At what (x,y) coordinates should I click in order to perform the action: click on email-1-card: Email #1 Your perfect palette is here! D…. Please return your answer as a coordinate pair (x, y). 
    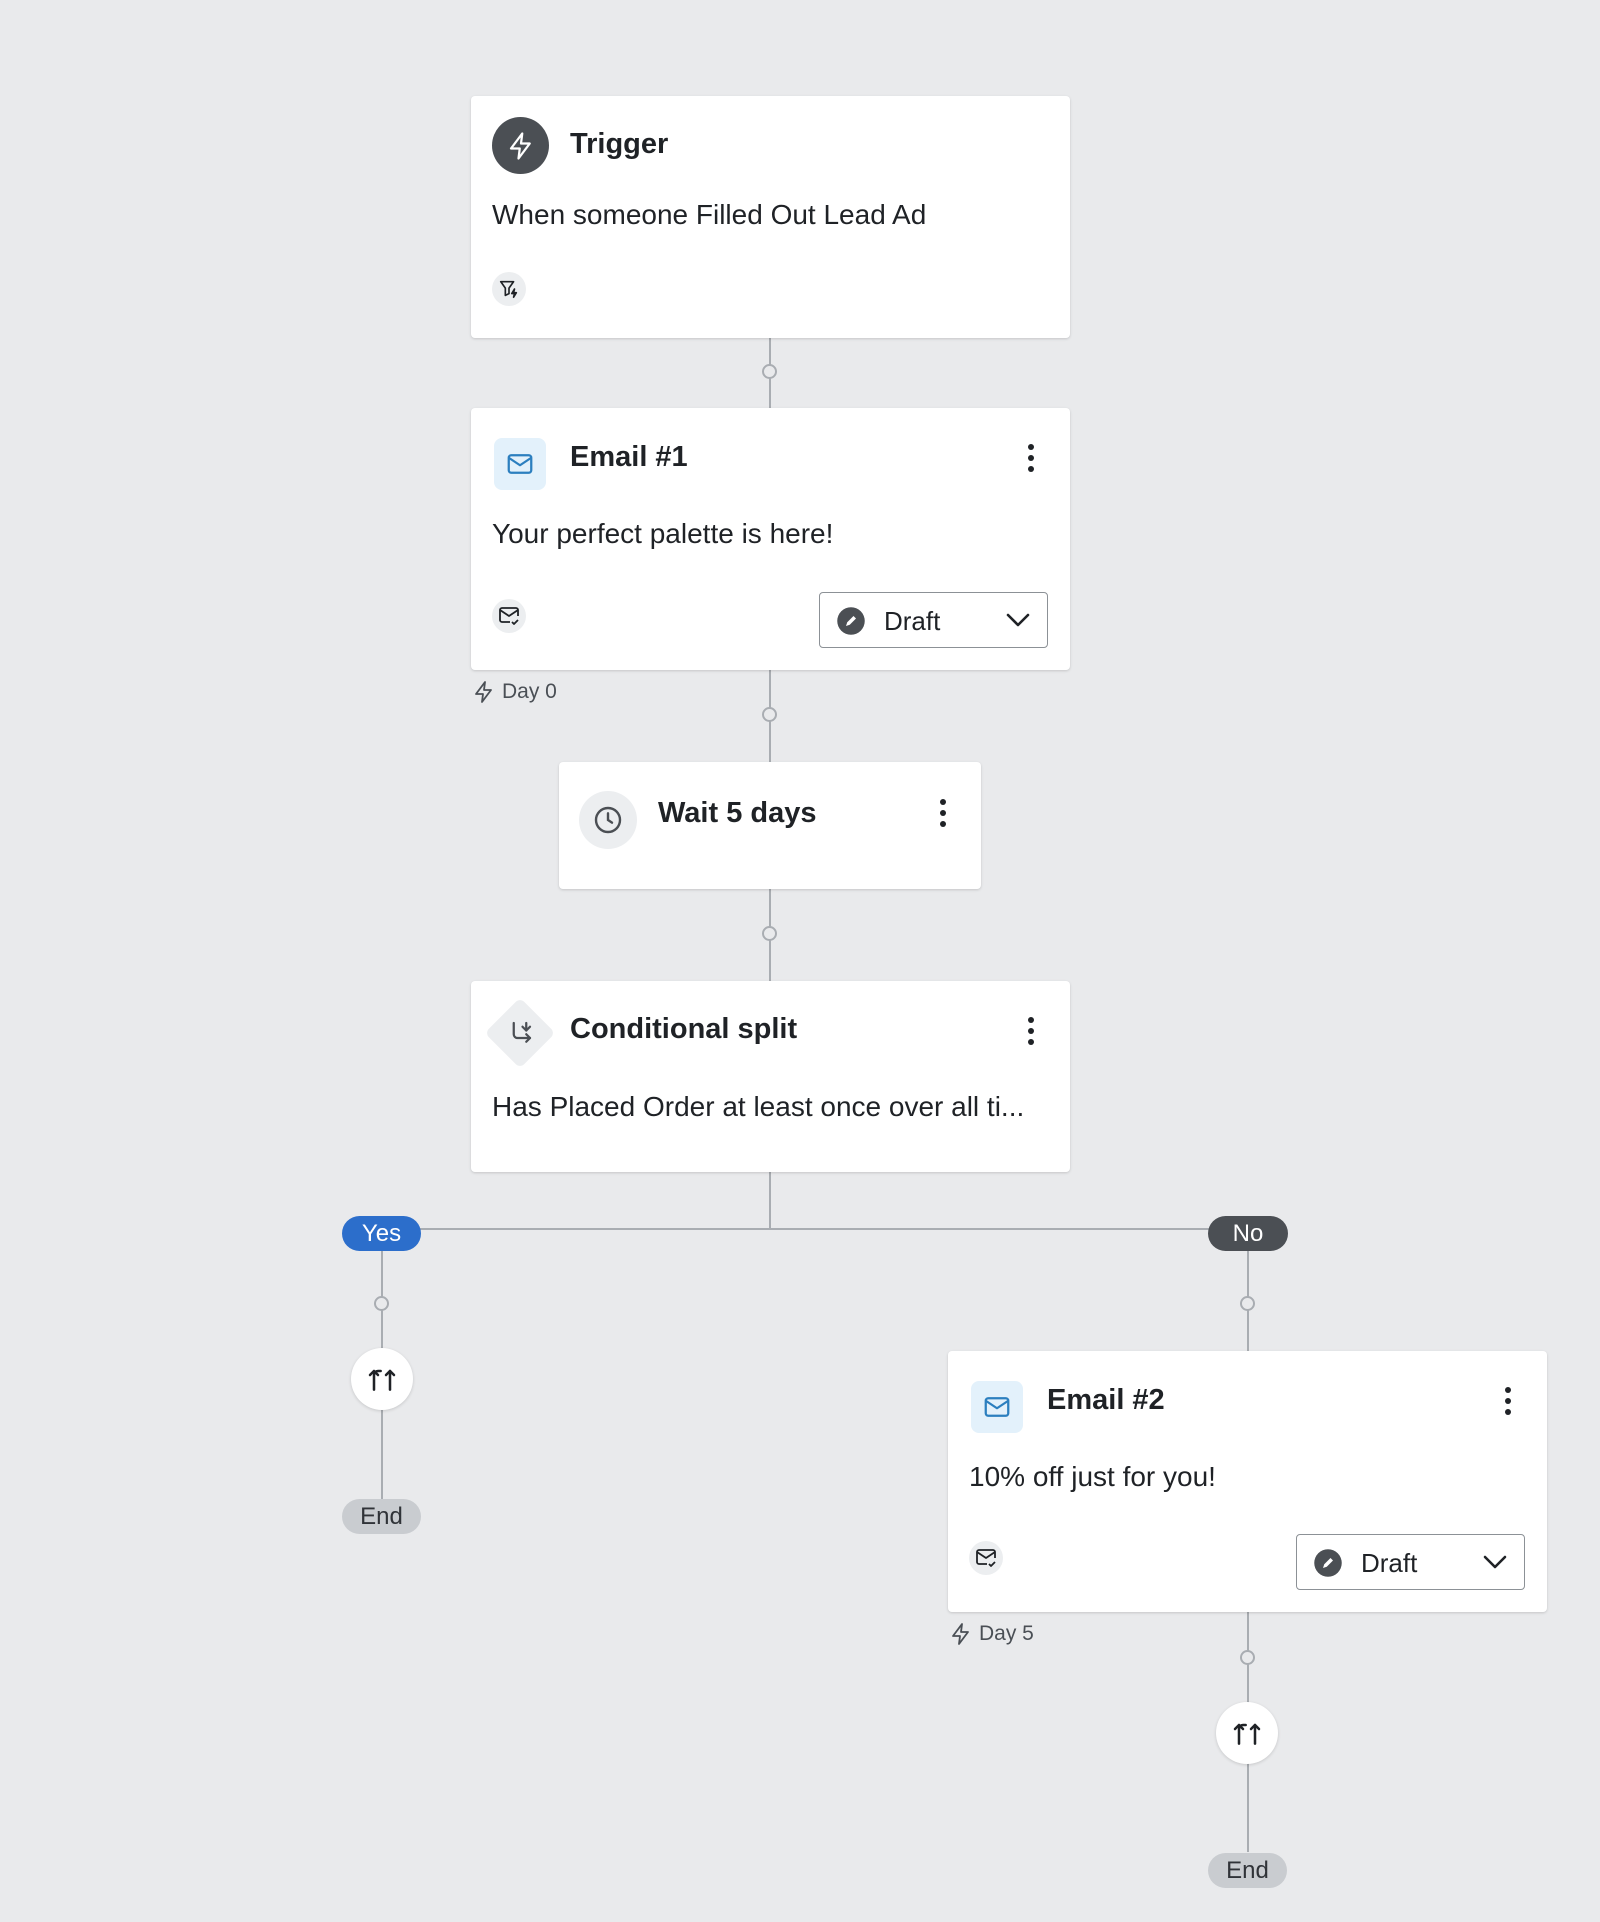
    Looking at the image, I should click on (770, 539).